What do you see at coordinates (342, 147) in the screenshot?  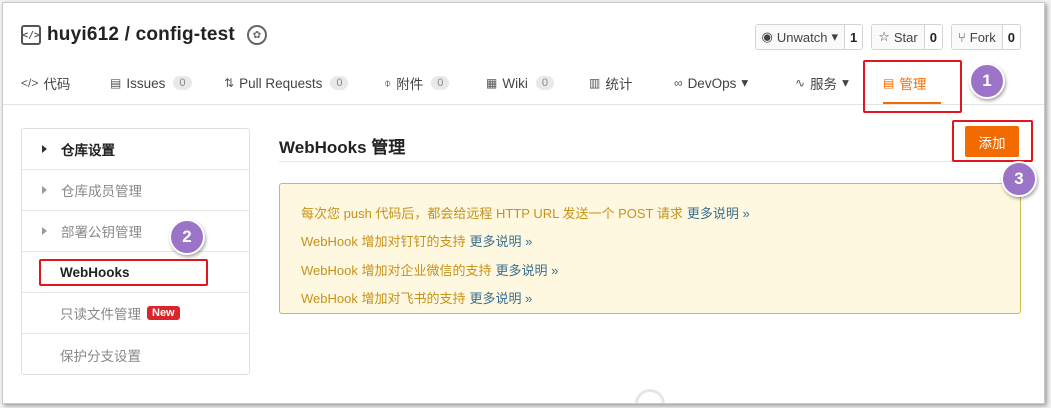 I see `page-title: WebHooks 管理` at bounding box center [342, 147].